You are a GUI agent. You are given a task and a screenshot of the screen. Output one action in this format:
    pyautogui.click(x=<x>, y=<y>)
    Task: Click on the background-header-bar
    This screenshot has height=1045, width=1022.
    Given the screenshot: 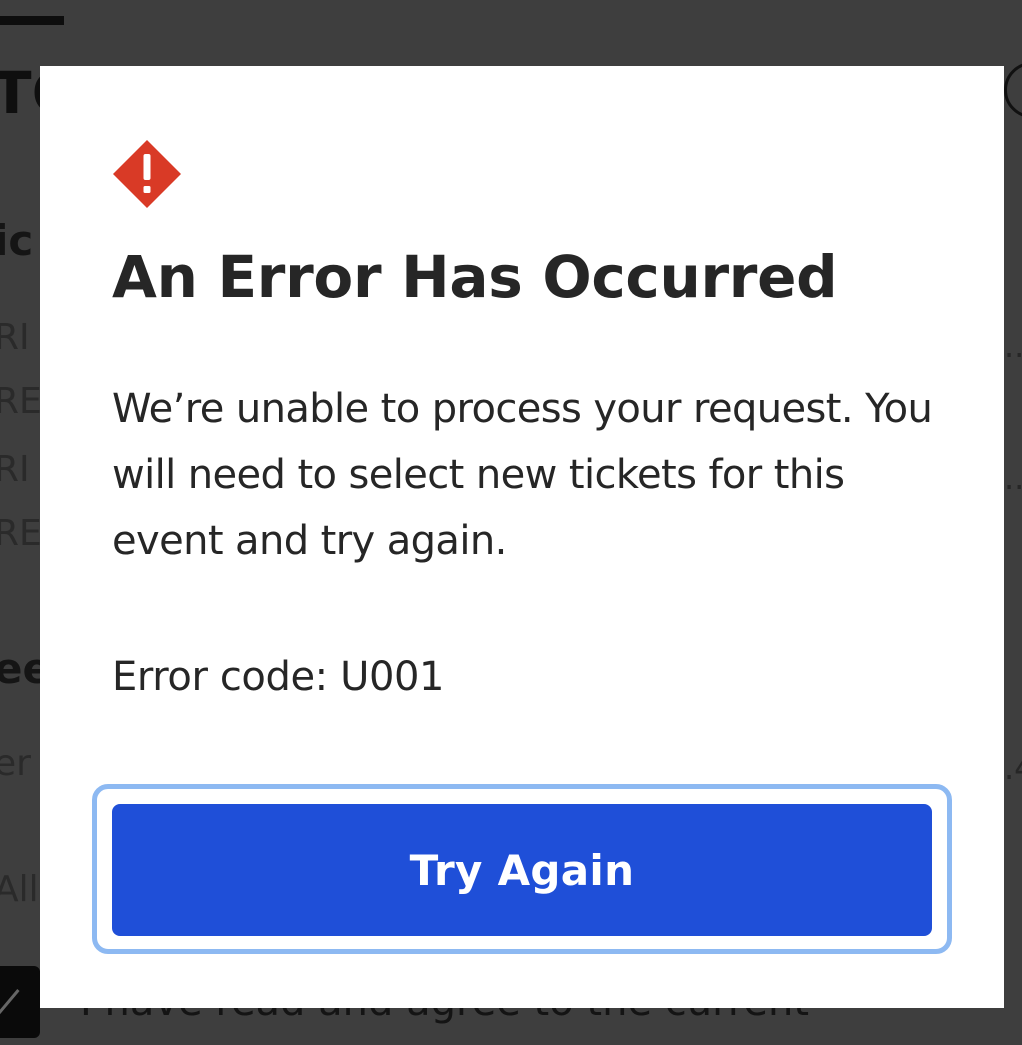 What is the action you would take?
    pyautogui.click(x=32, y=20)
    